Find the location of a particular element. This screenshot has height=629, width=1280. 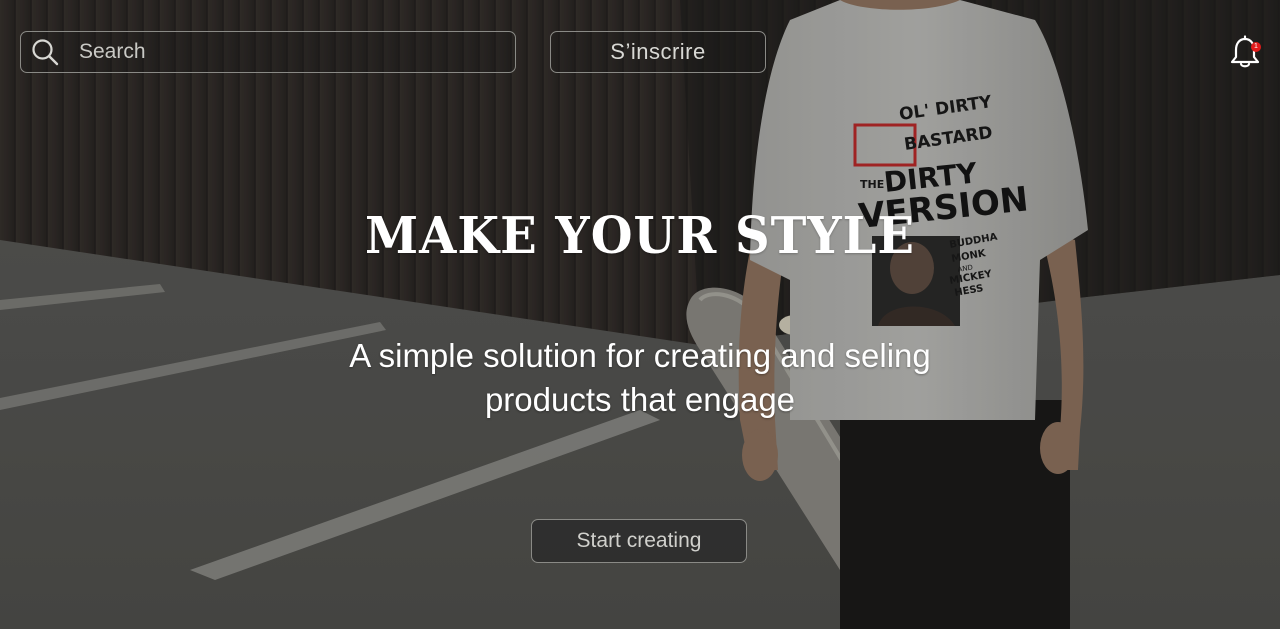

search-input is located at coordinates (296, 52).